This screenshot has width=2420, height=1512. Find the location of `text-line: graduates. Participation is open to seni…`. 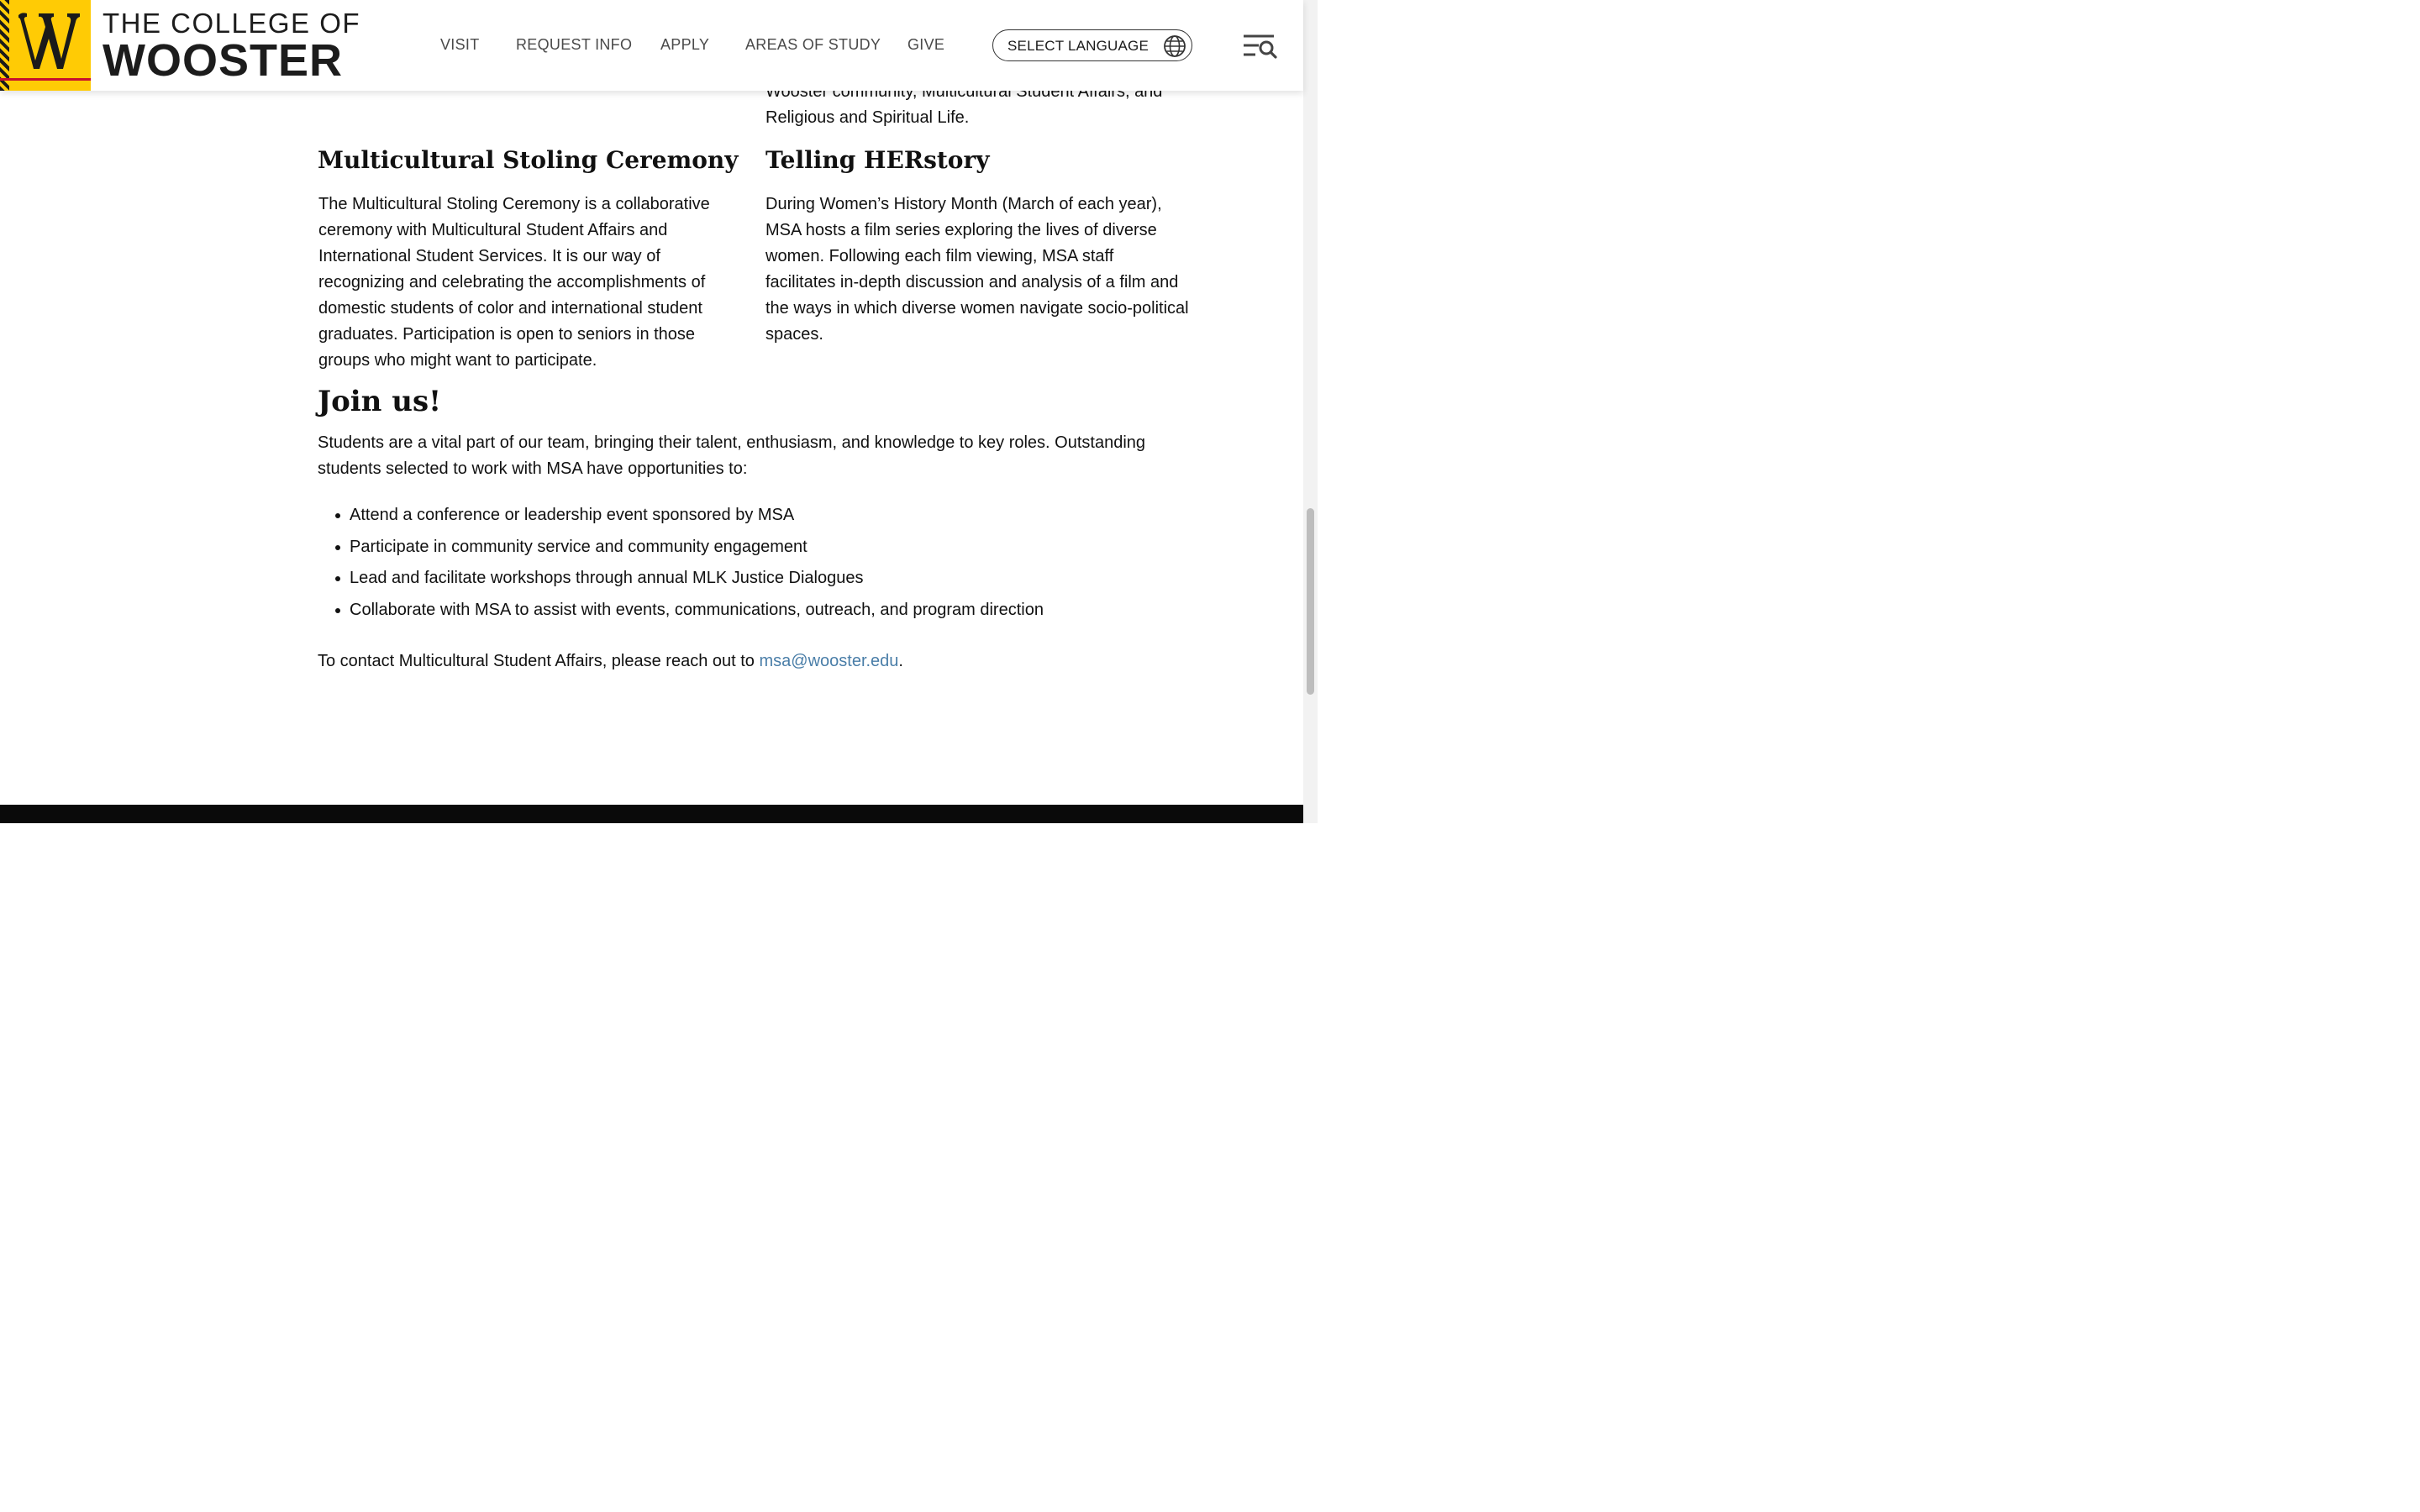

text-line: graduates. Participation is open to seni… is located at coordinates (507, 334).